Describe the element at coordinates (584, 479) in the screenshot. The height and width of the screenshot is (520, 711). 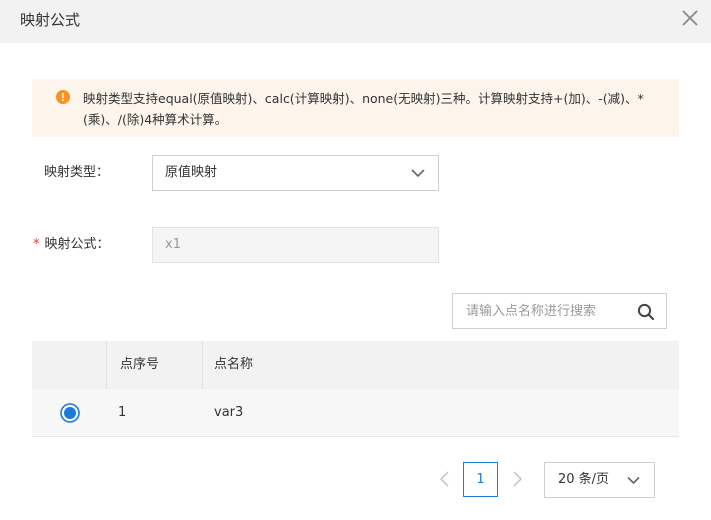
I see `page-size-value: 20 条/页` at that location.